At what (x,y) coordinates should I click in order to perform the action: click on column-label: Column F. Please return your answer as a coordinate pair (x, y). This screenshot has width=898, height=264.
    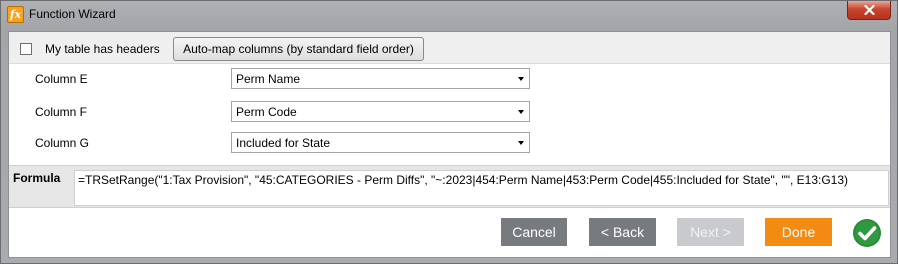
    Looking at the image, I should click on (61, 112).